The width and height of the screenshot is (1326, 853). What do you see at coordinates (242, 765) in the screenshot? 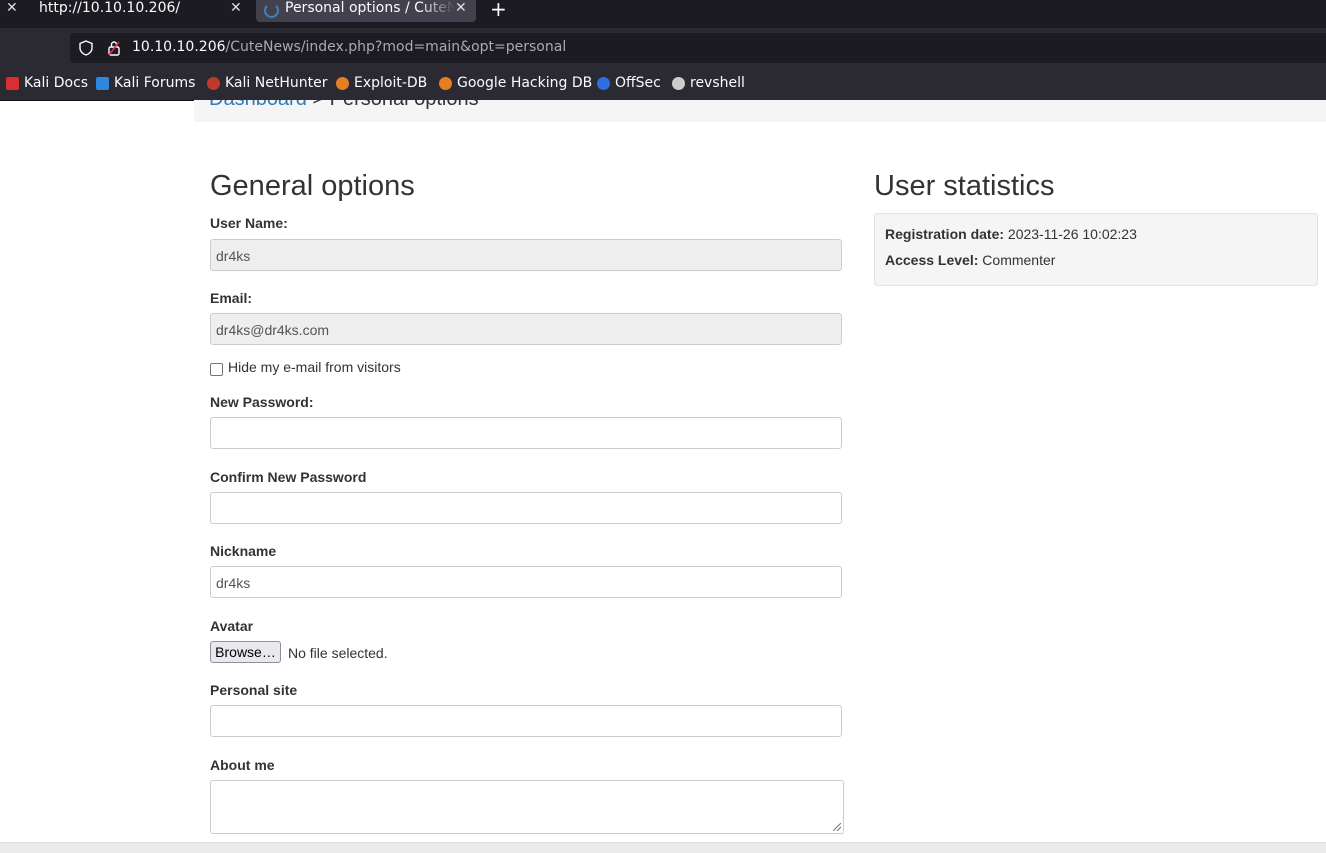
I see `about-me-label: About me` at bounding box center [242, 765].